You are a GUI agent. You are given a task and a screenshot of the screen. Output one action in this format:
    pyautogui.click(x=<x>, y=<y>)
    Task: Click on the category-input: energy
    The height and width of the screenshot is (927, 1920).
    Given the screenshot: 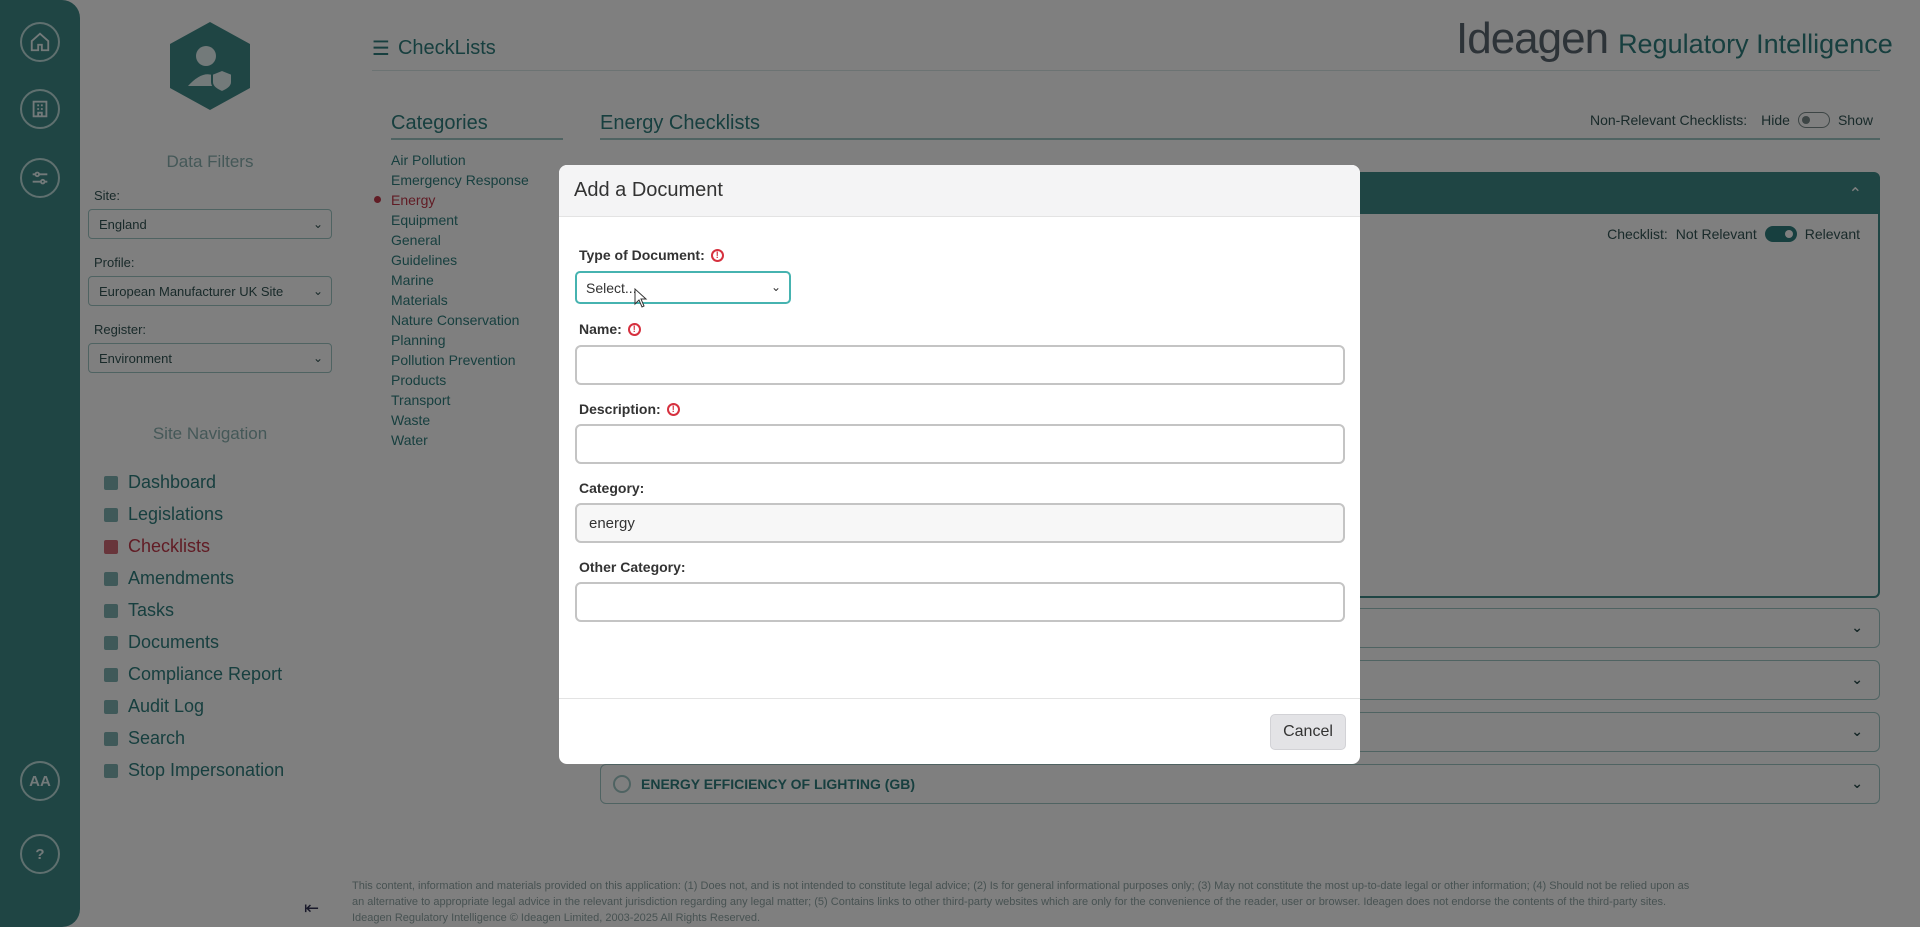 What is the action you would take?
    pyautogui.click(x=960, y=523)
    